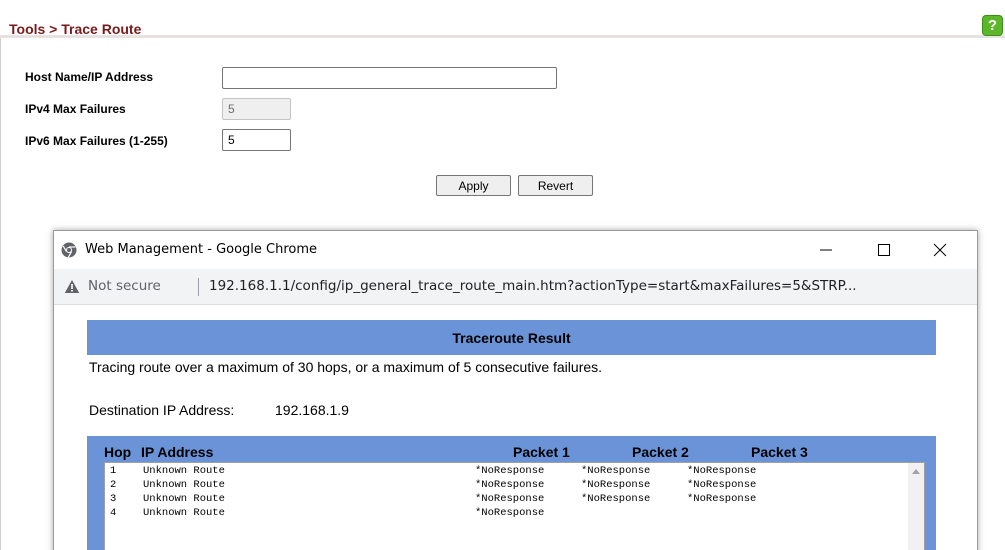  Describe the element at coordinates (992, 25) in the screenshot. I see `help-icon: ?` at that location.